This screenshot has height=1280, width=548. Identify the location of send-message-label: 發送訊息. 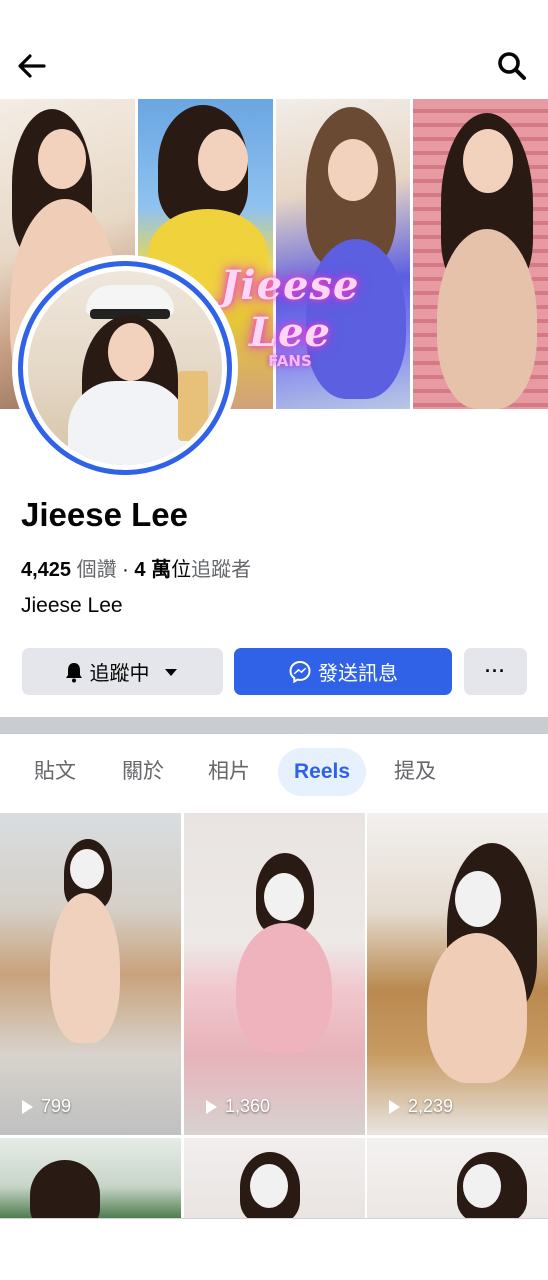
(358, 674).